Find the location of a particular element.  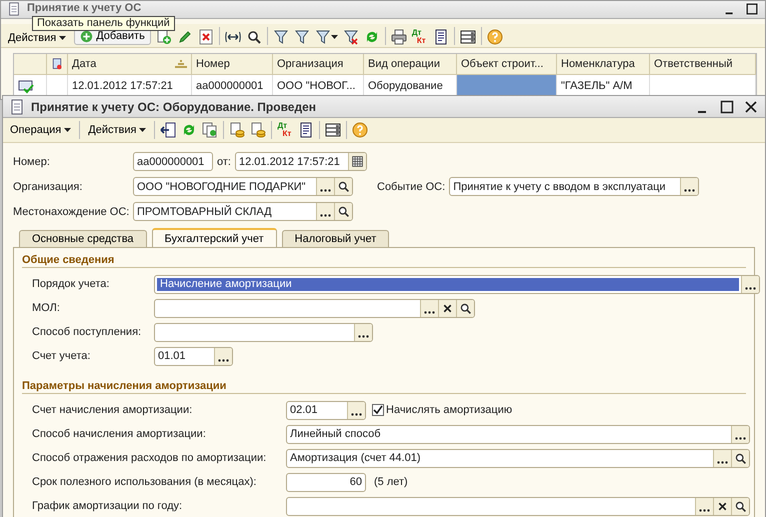

checkbox is located at coordinates (378, 410).